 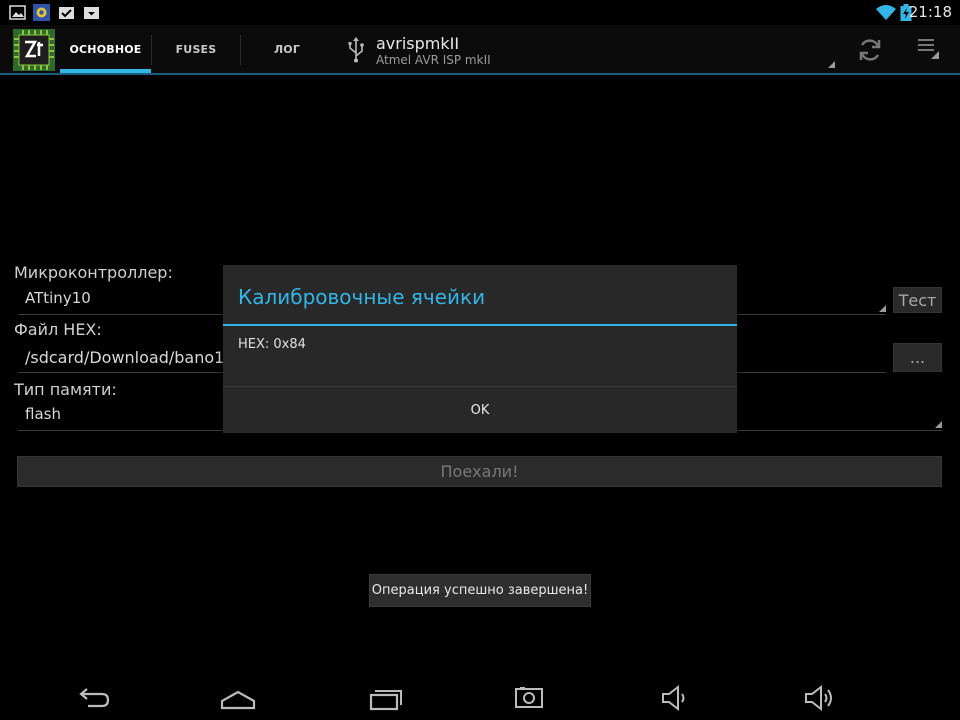 I want to click on toast-message: Операция успешно завершена!, so click(x=480, y=590).